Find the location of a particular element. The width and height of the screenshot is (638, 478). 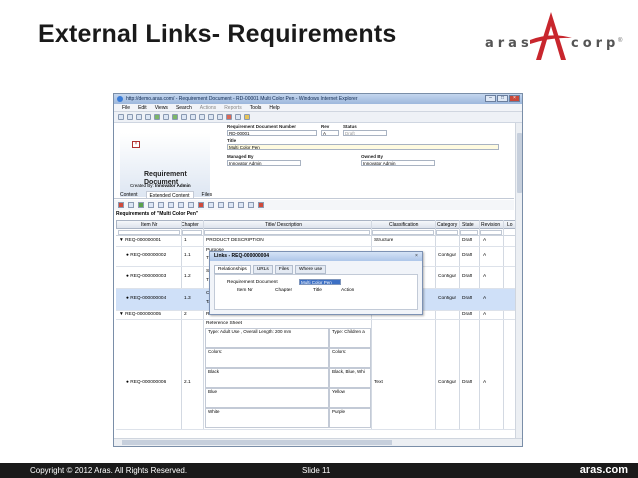

text-icon is located at coordinates (241, 205).